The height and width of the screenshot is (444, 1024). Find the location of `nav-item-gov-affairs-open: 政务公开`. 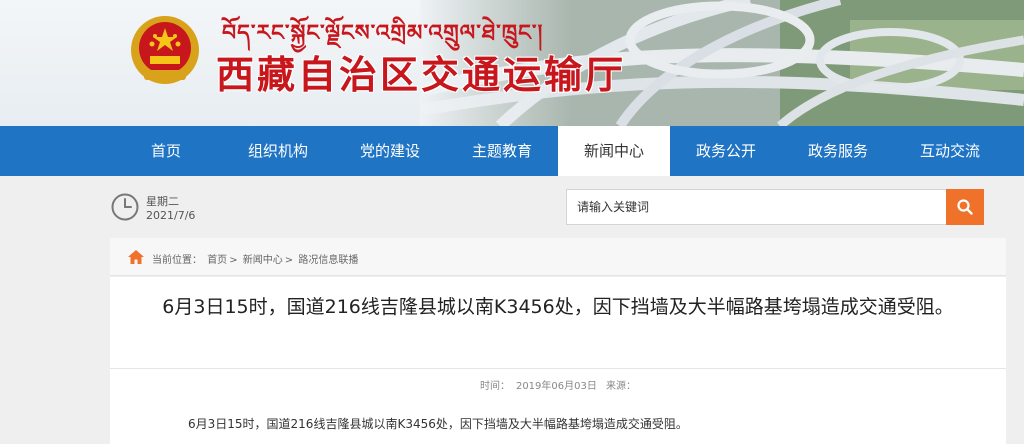

nav-item-gov-affairs-open: 政务公开 is located at coordinates (726, 151).